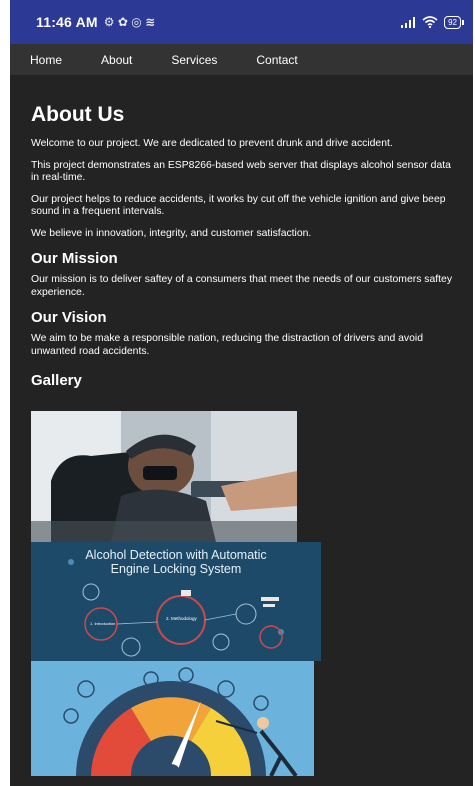 The height and width of the screenshot is (786, 475). I want to click on breathalyzer-test-photo, so click(164, 476).